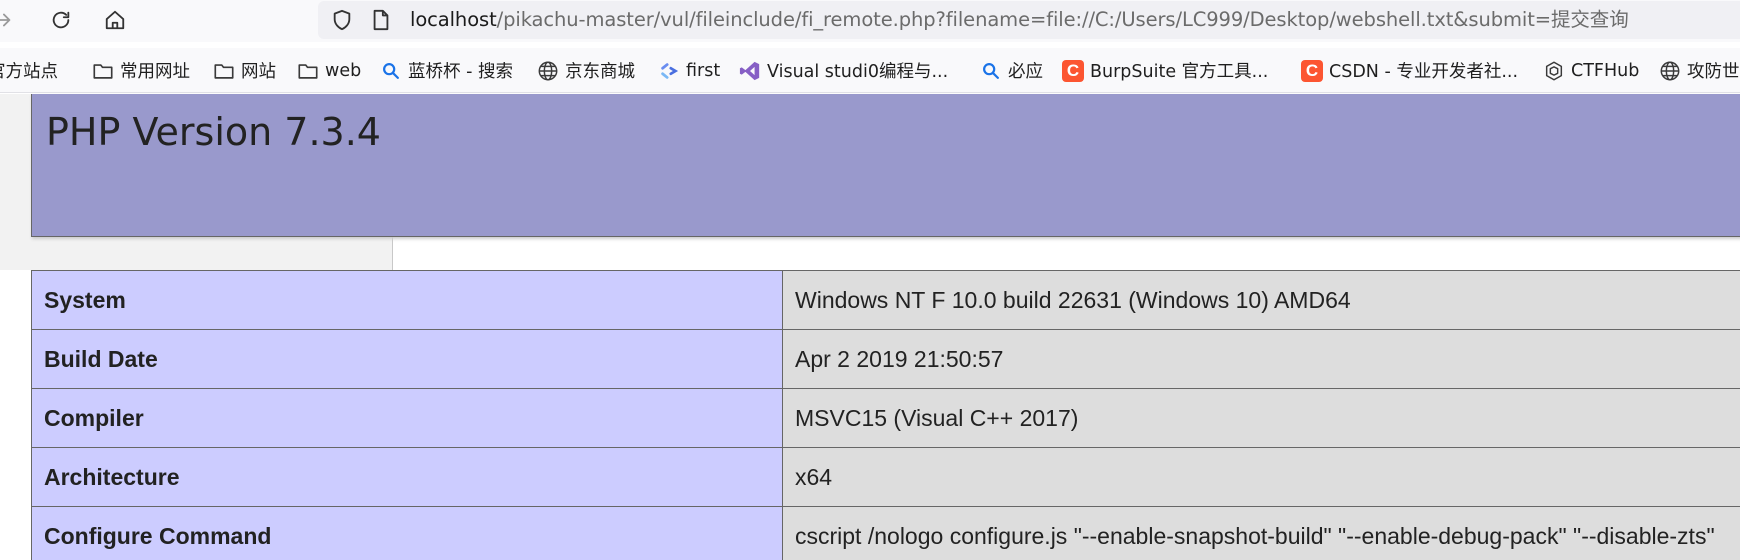 This screenshot has width=1740, height=560. I want to click on shield-icon, so click(342, 20).